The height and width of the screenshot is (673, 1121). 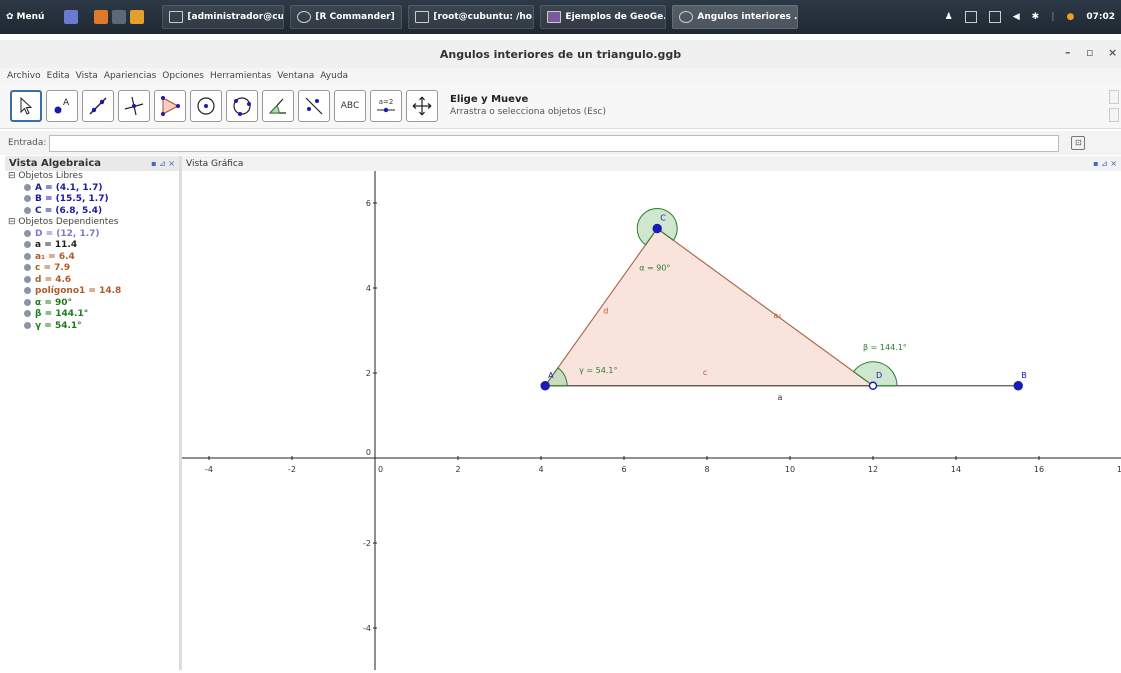 What do you see at coordinates (93, 223) in the screenshot?
I see `dependent-objects-header: ⊟ Objetos Dependientes` at bounding box center [93, 223].